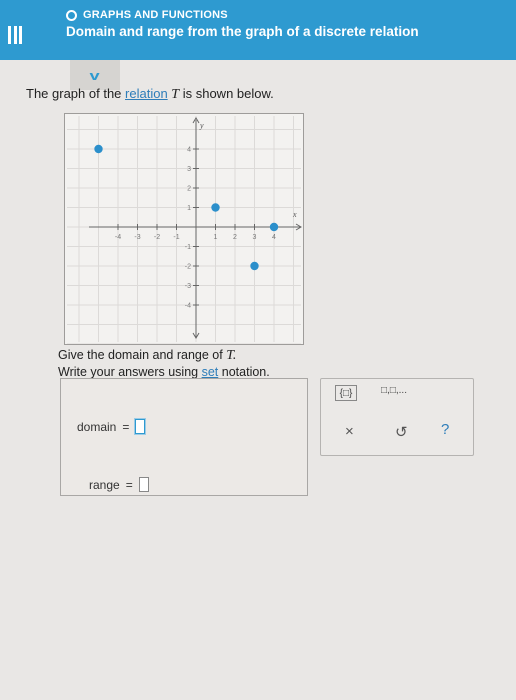 The image size is (516, 700). What do you see at coordinates (188, 306) in the screenshot?
I see `y-tick-label: -4` at bounding box center [188, 306].